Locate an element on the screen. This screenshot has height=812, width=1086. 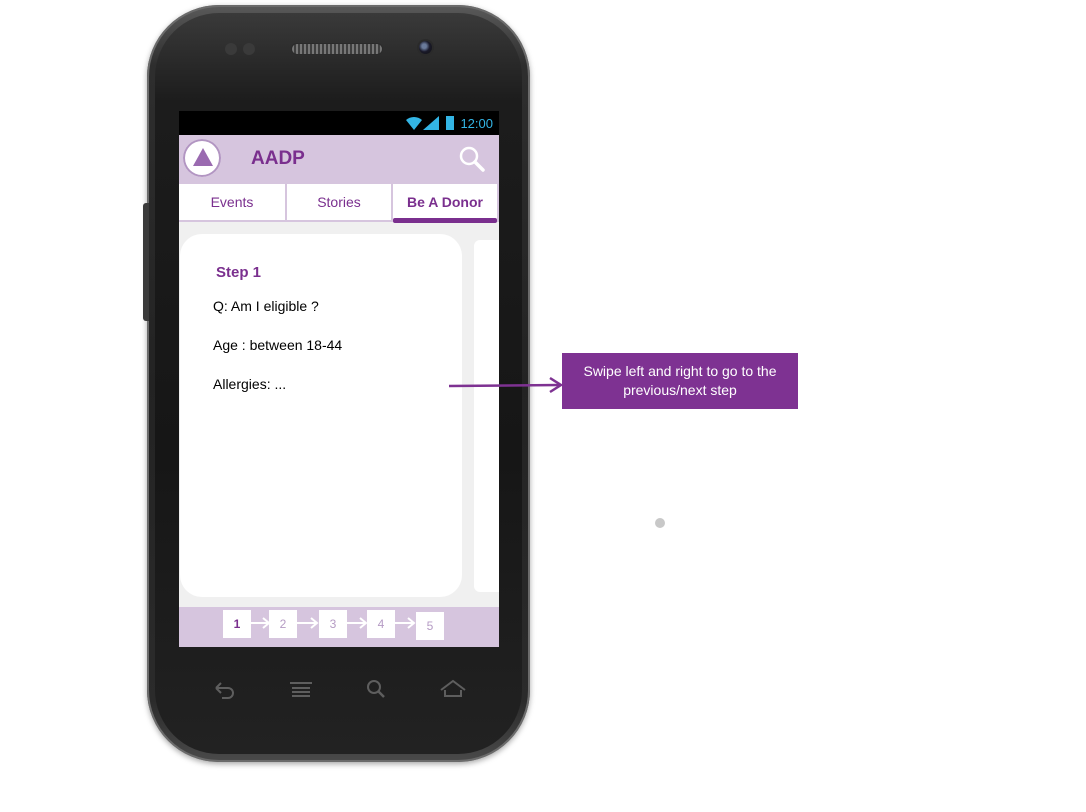
signal-icon is located at coordinates (431, 124).